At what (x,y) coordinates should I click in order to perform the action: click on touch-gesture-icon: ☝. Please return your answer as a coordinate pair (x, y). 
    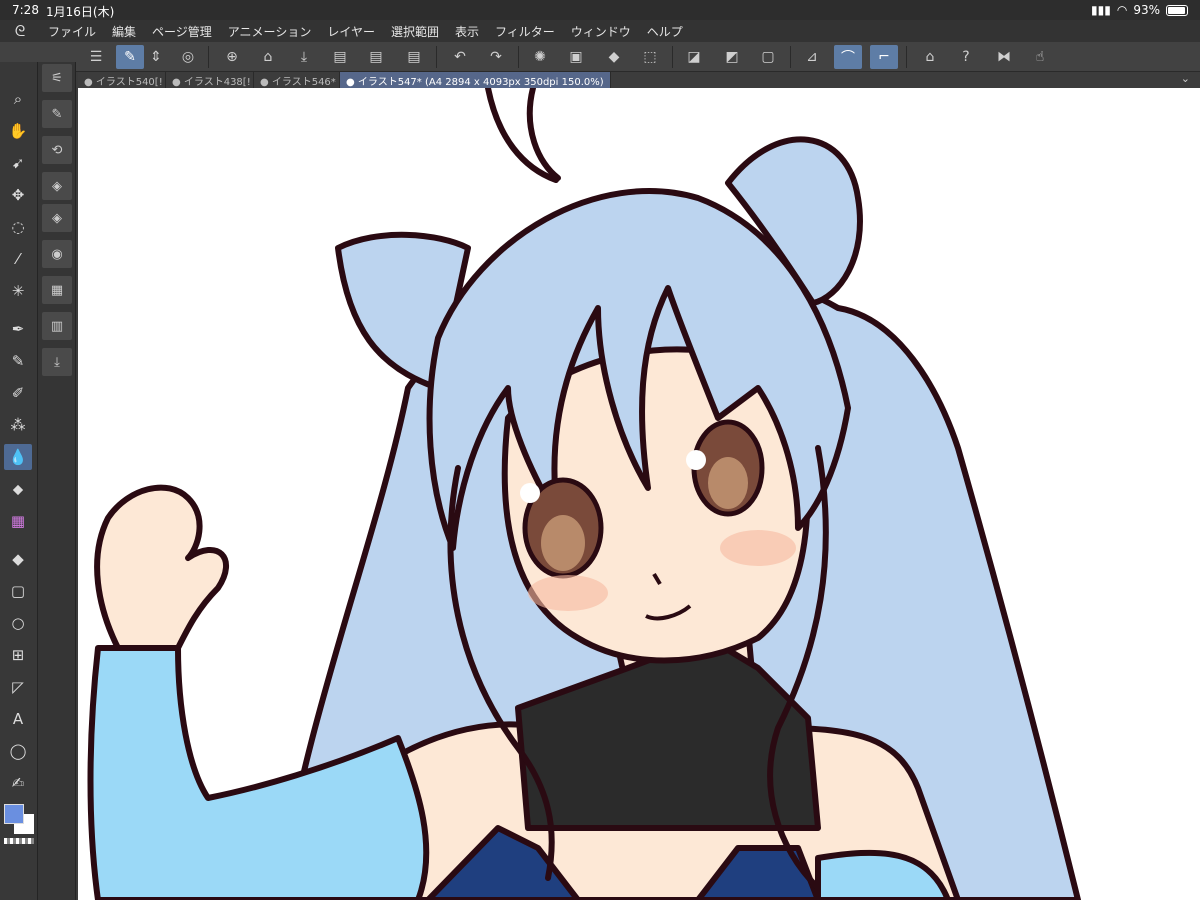
    Looking at the image, I should click on (1040, 57).